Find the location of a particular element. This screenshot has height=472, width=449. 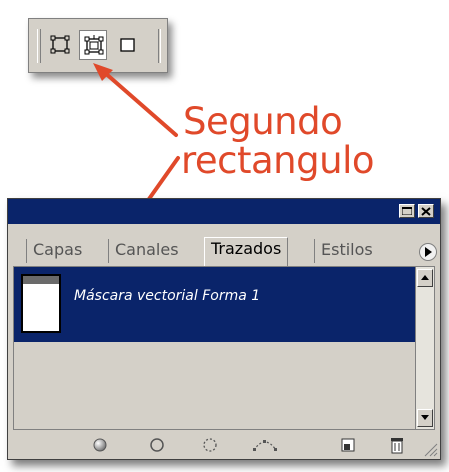

tab-estilos: Estilos is located at coordinates (346, 251).